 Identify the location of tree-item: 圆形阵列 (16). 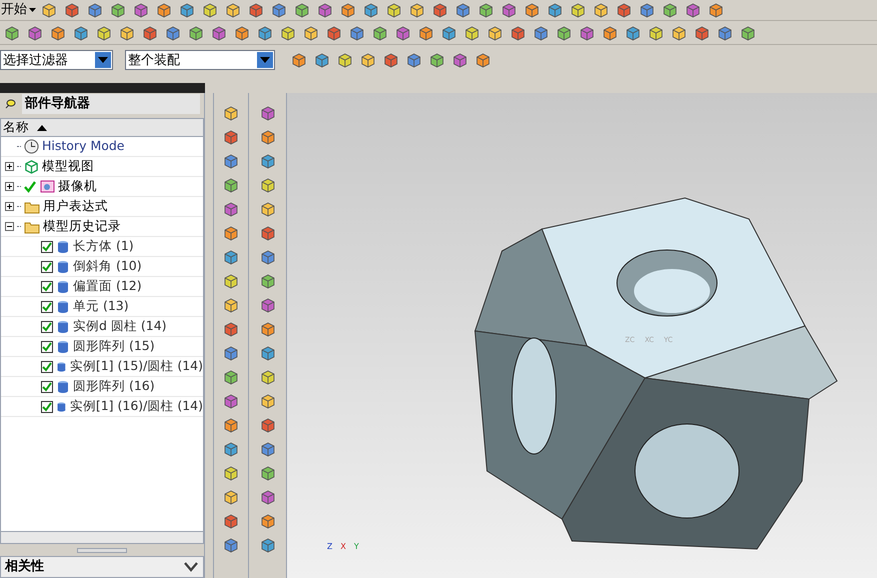
(102, 387).